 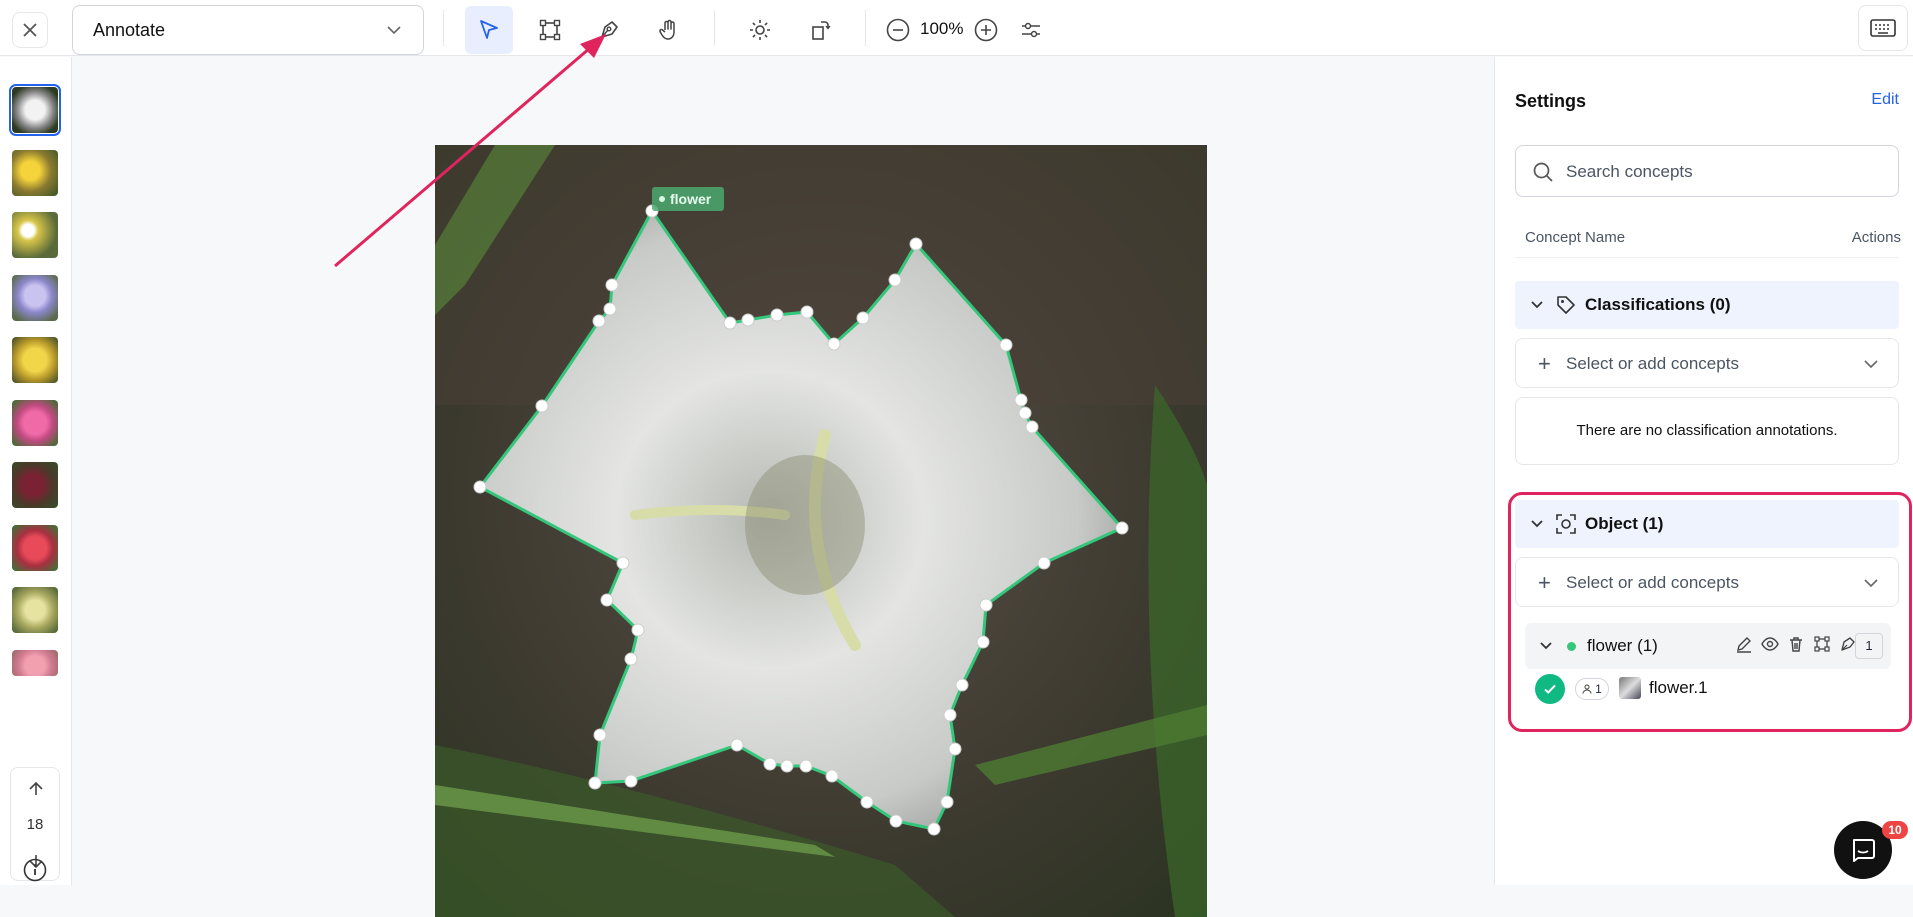 I want to click on annotation-label-tag: flower, so click(x=688, y=199).